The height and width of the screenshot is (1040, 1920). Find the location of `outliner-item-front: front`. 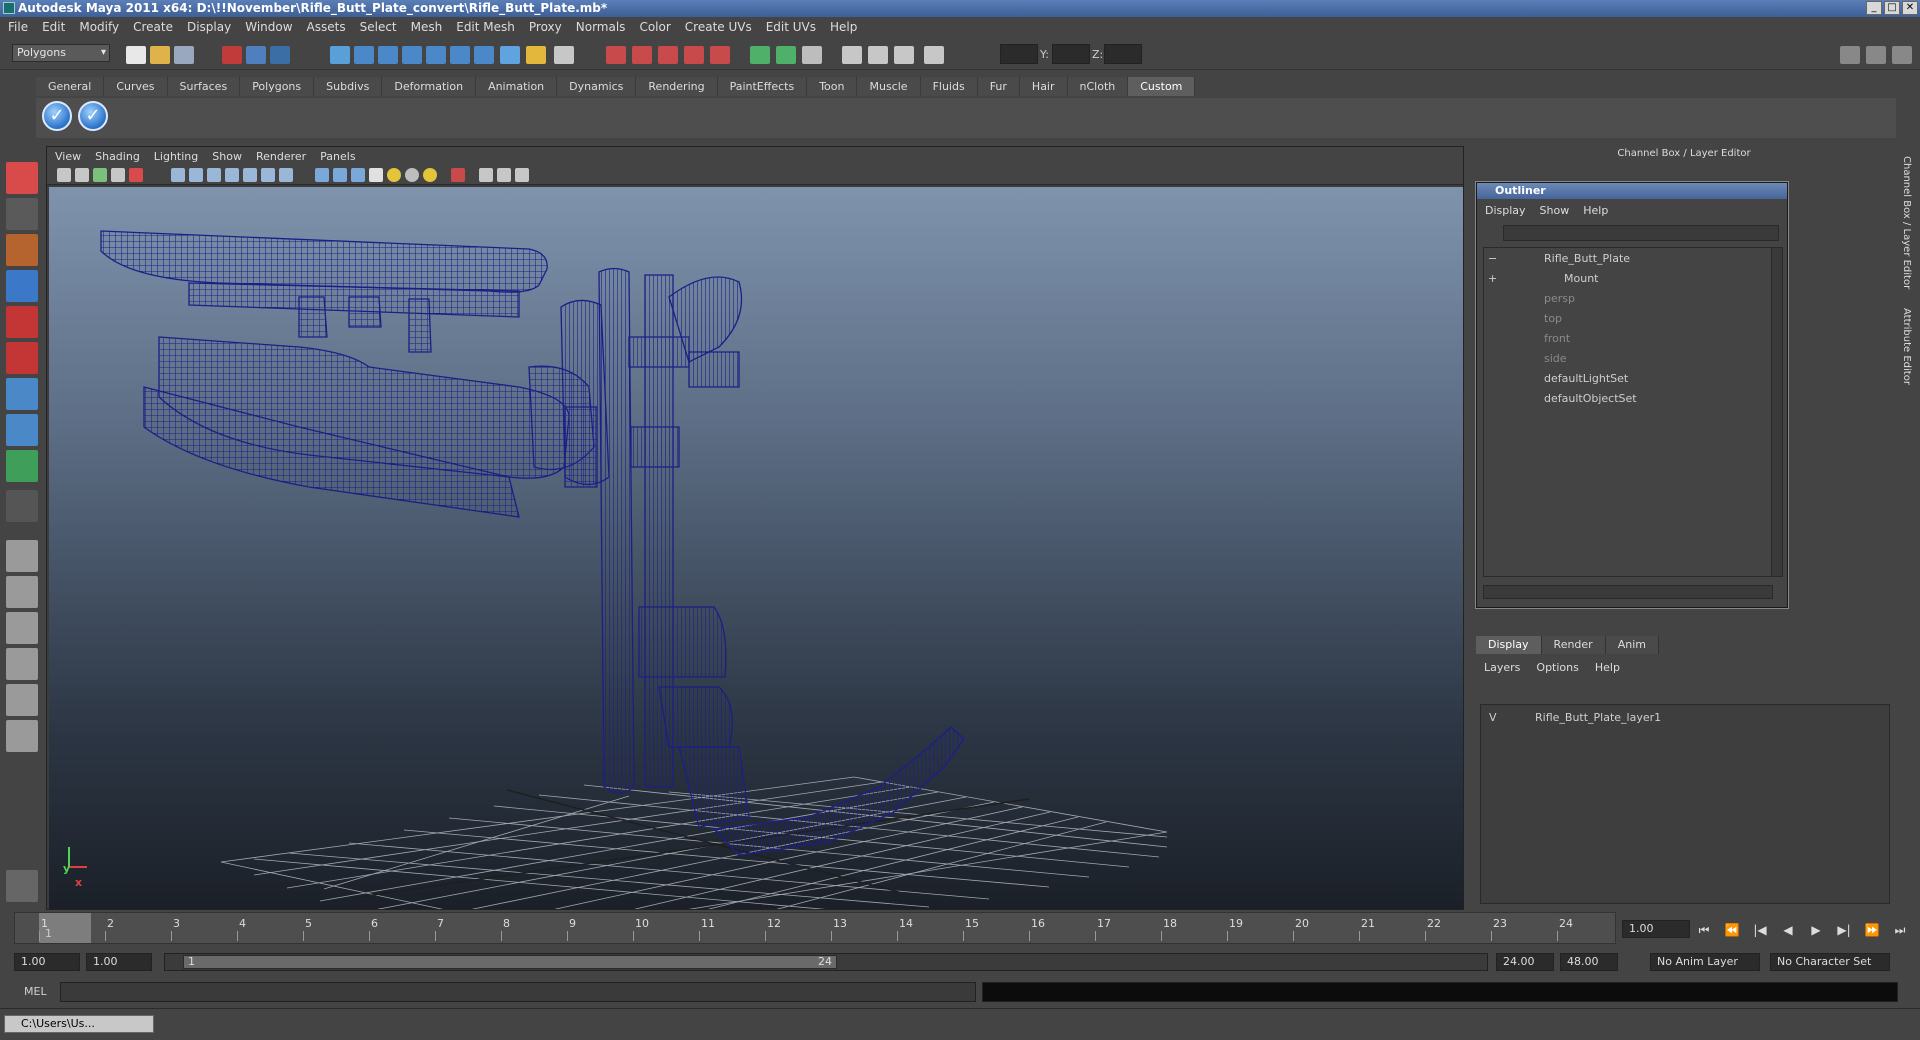

outliner-item-front: front is located at coordinates (1557, 339).